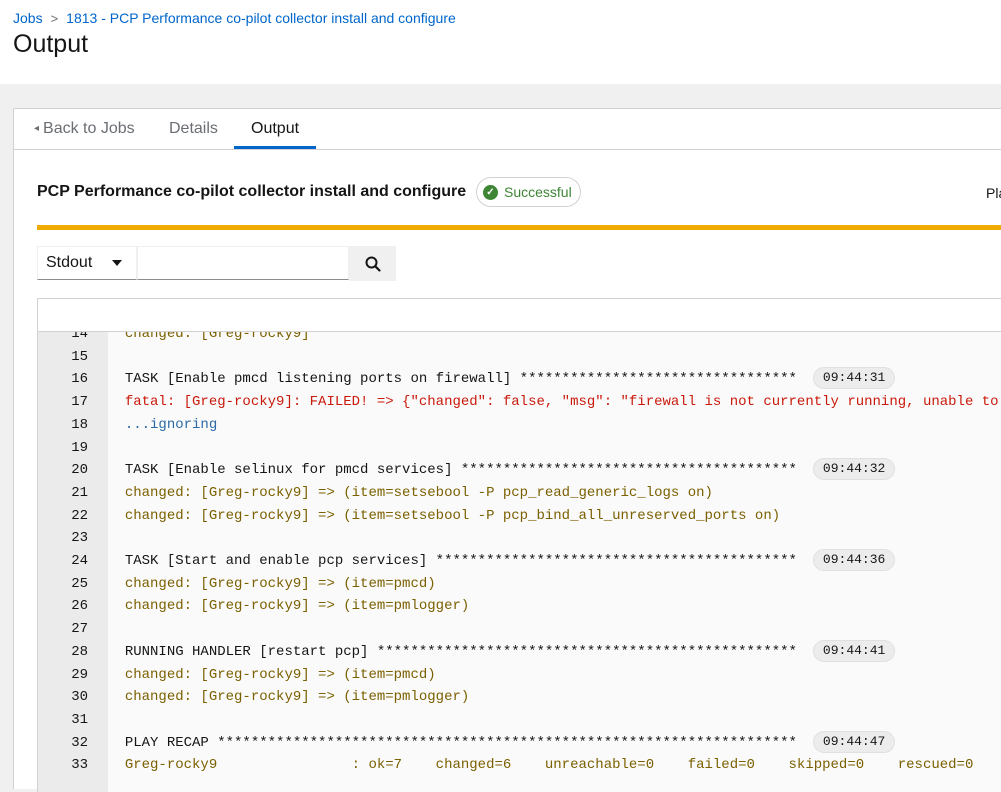  Describe the element at coordinates (217, 337) in the screenshot. I see `output-line-text: changed: [Greg-rocky9]` at that location.